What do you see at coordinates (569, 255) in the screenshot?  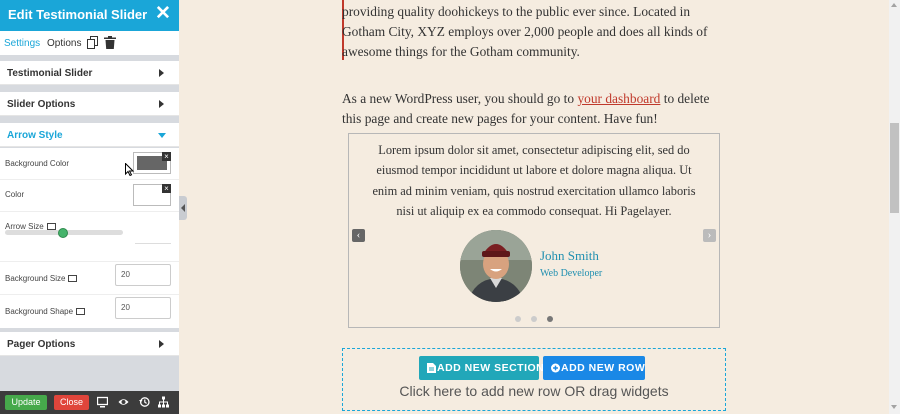 I see `person-name: John Smith` at bounding box center [569, 255].